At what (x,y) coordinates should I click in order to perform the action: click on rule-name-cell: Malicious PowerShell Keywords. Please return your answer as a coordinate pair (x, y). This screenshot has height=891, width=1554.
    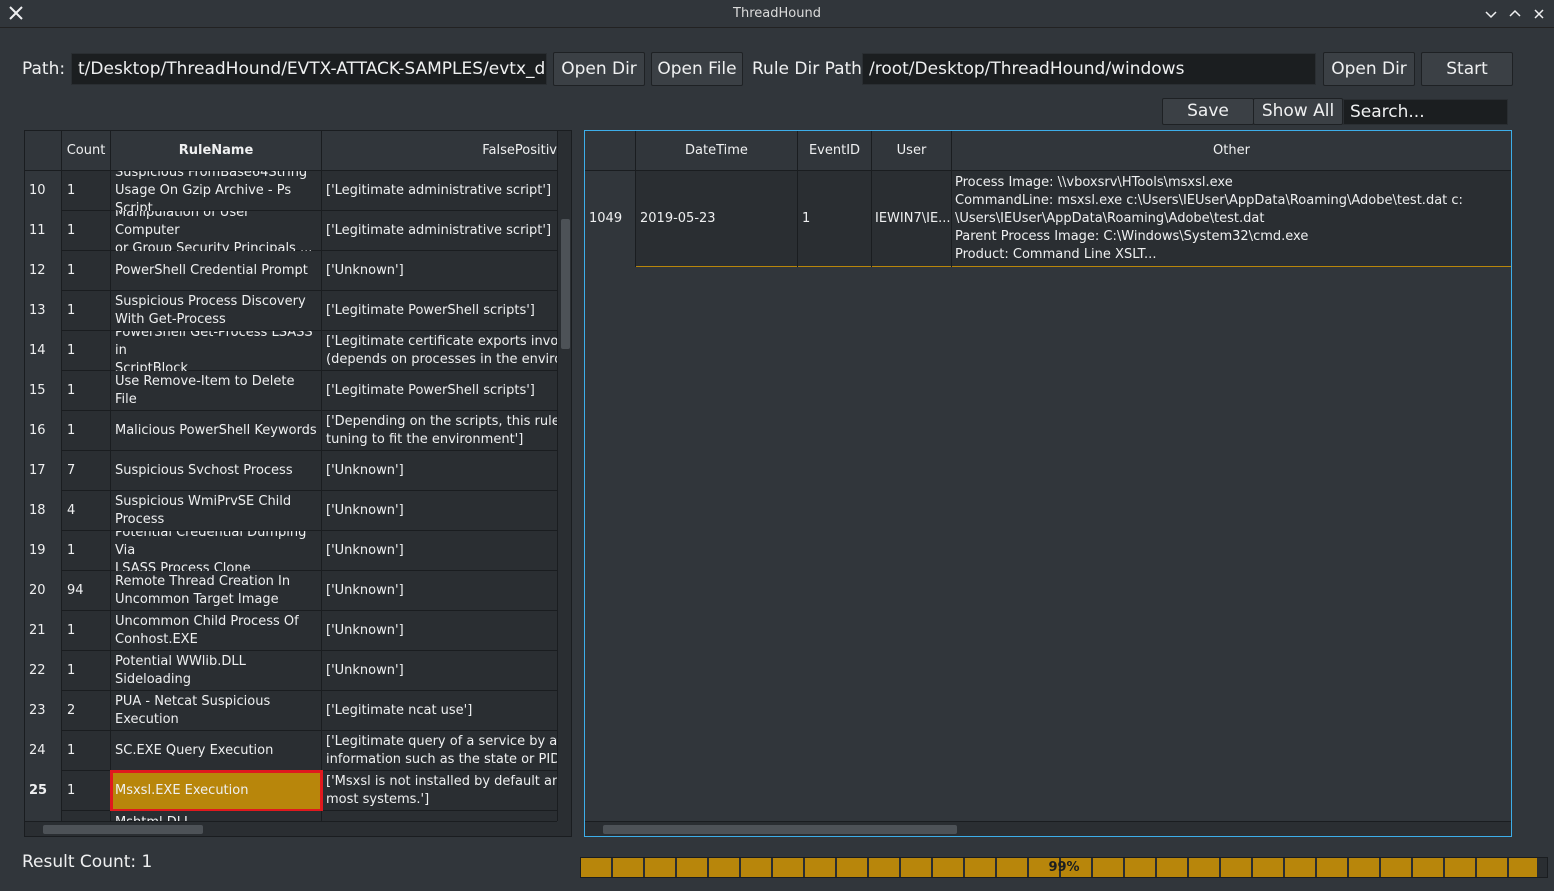
    Looking at the image, I should click on (216, 431).